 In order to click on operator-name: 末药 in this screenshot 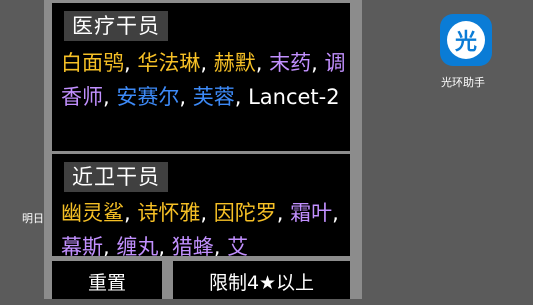, I will do `click(290, 63)`.